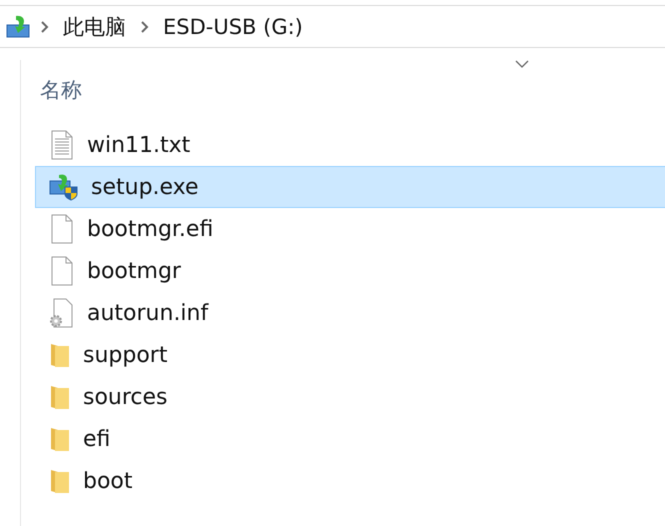  Describe the element at coordinates (332, 26) in the screenshot. I see `address-bar: 此电脑 ESD-USB (G:)` at that location.